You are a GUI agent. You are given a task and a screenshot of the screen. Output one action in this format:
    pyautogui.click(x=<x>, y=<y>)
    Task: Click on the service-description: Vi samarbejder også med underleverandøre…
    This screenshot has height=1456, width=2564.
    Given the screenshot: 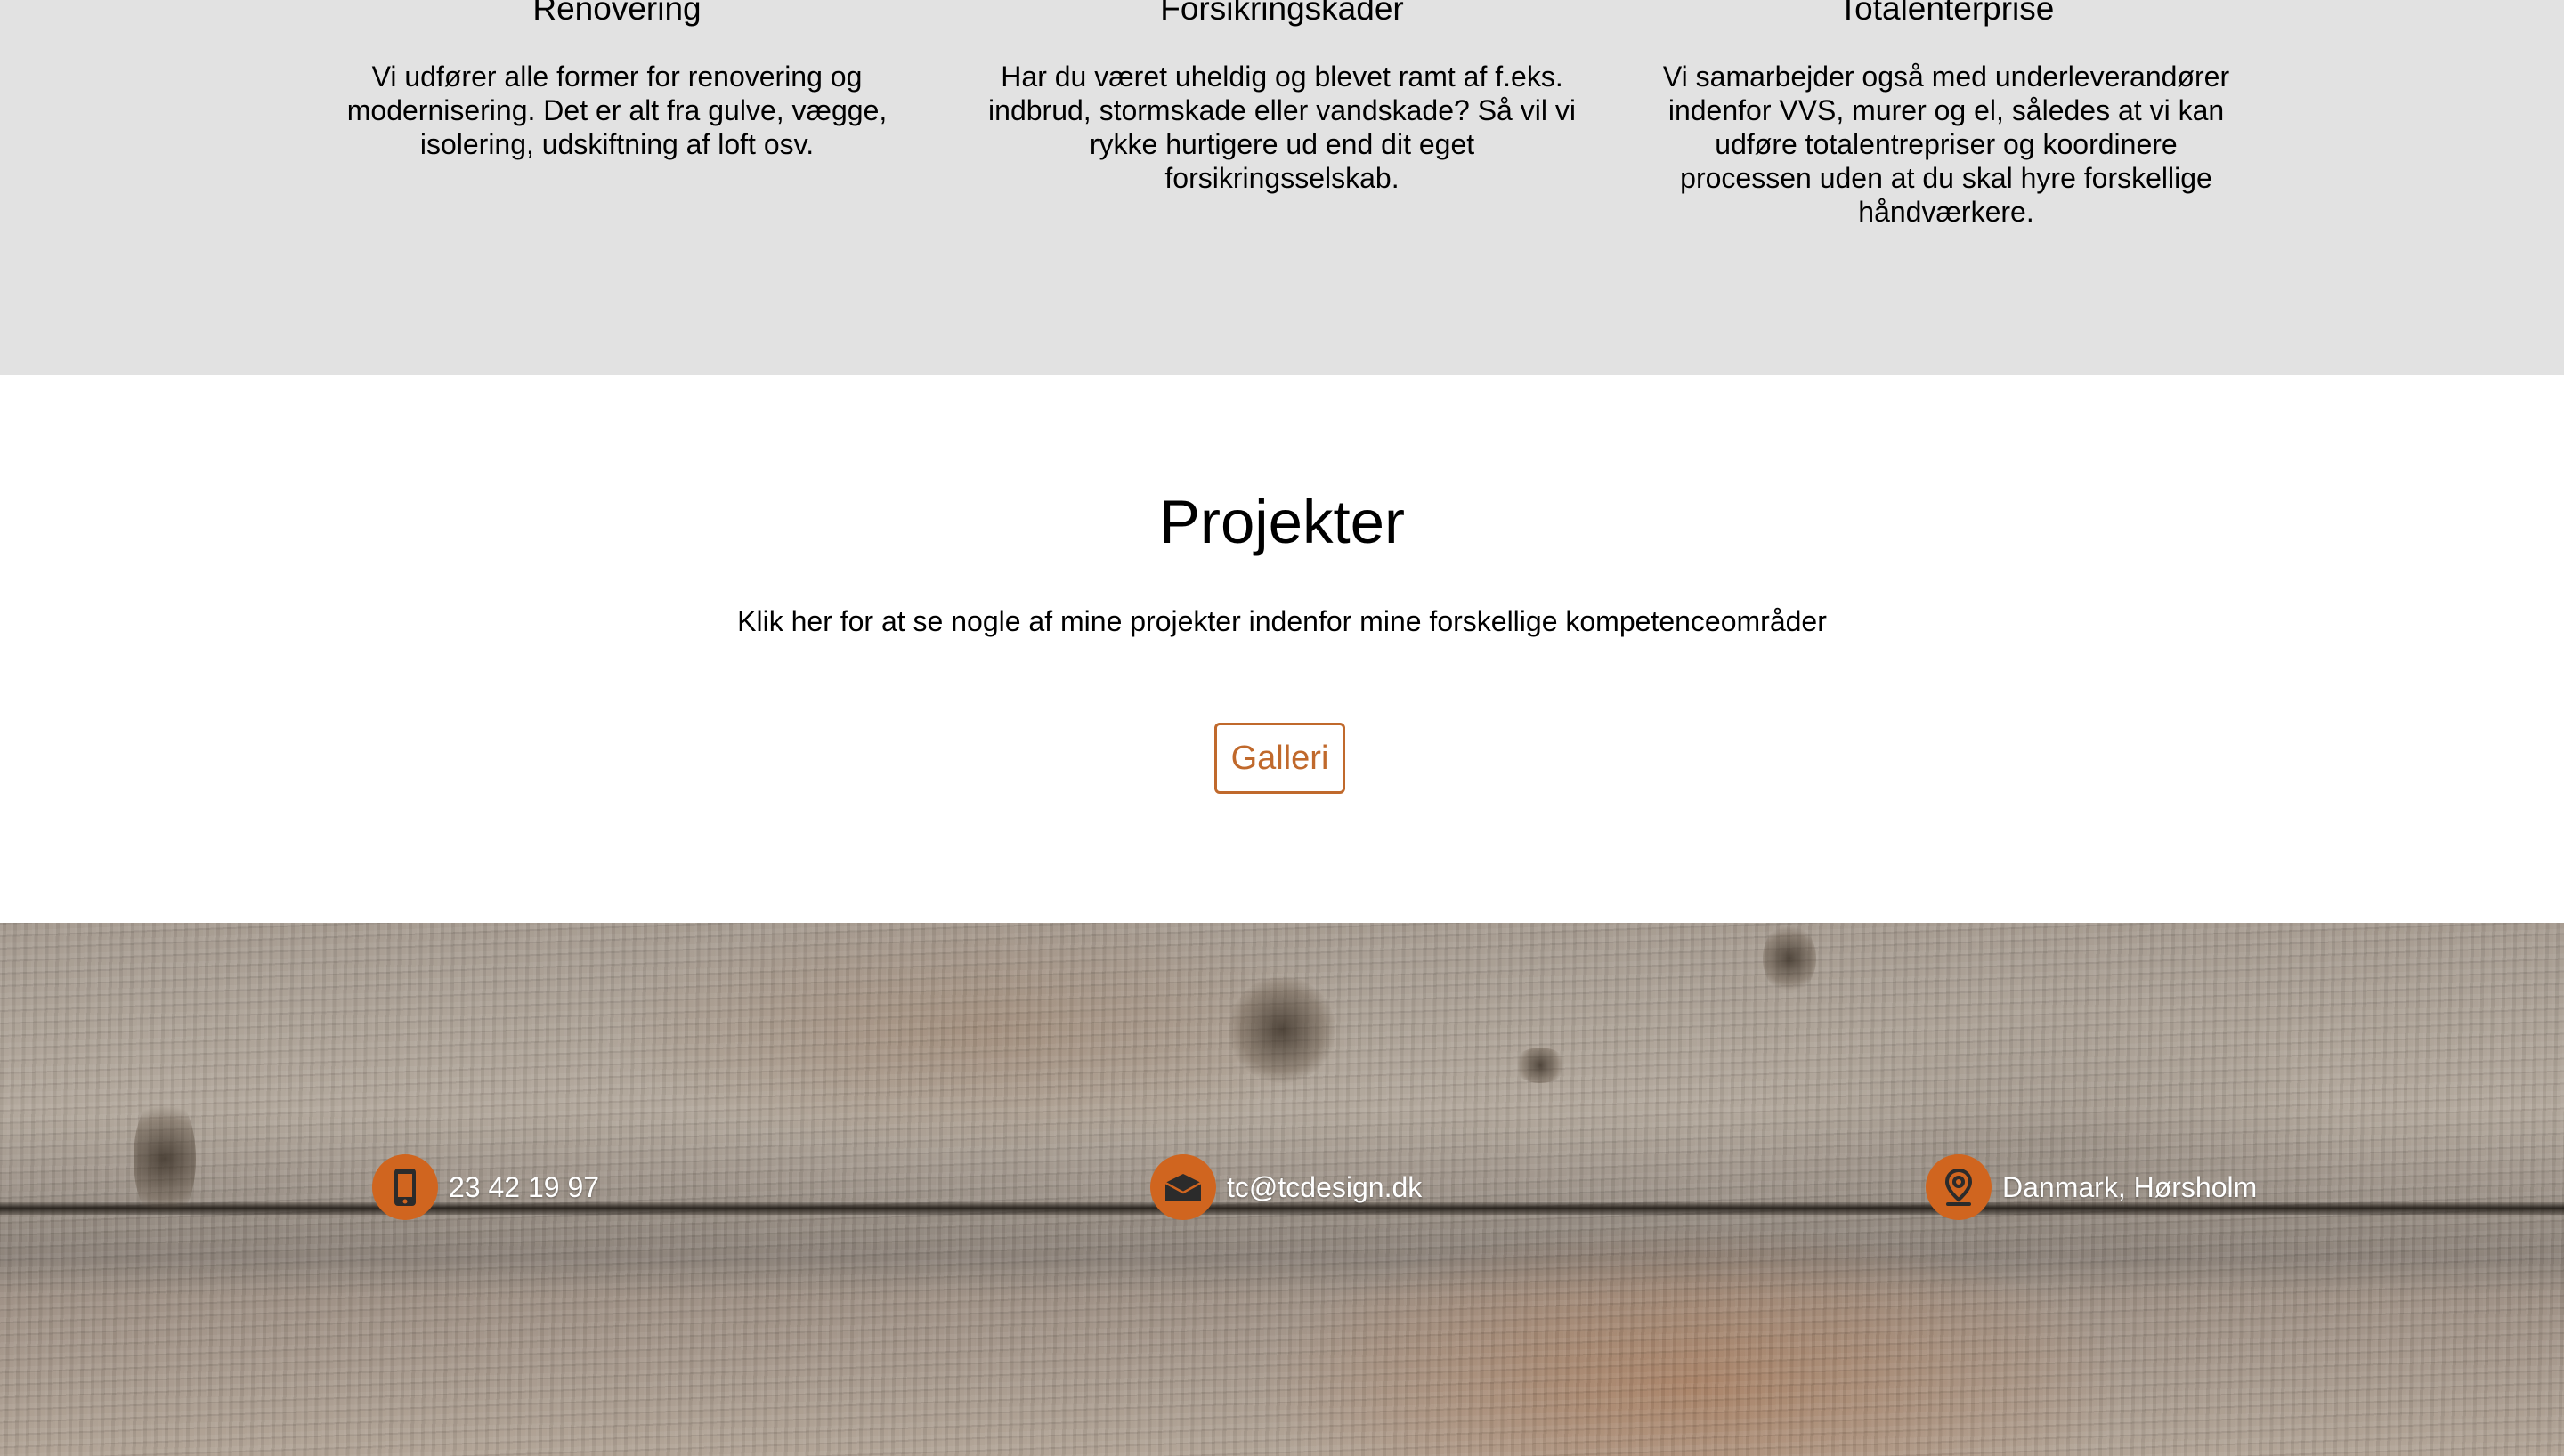 What is the action you would take?
    pyautogui.click(x=1946, y=144)
    